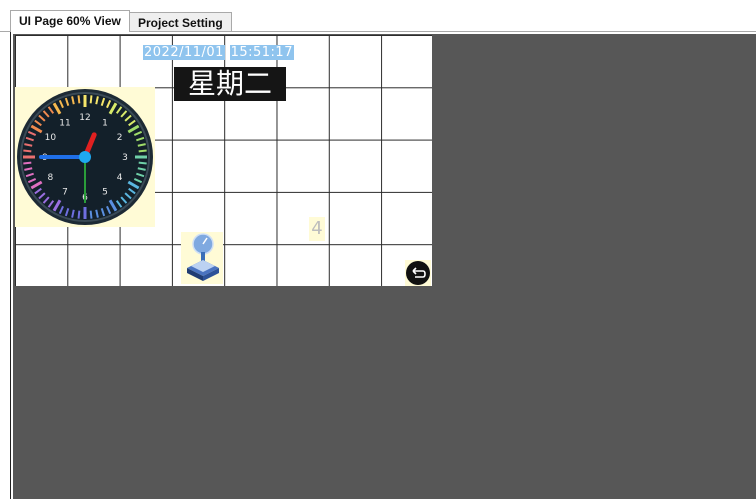 The width and height of the screenshot is (756, 499). What do you see at coordinates (230, 84) in the screenshot?
I see `weekday-widget: 星期二` at bounding box center [230, 84].